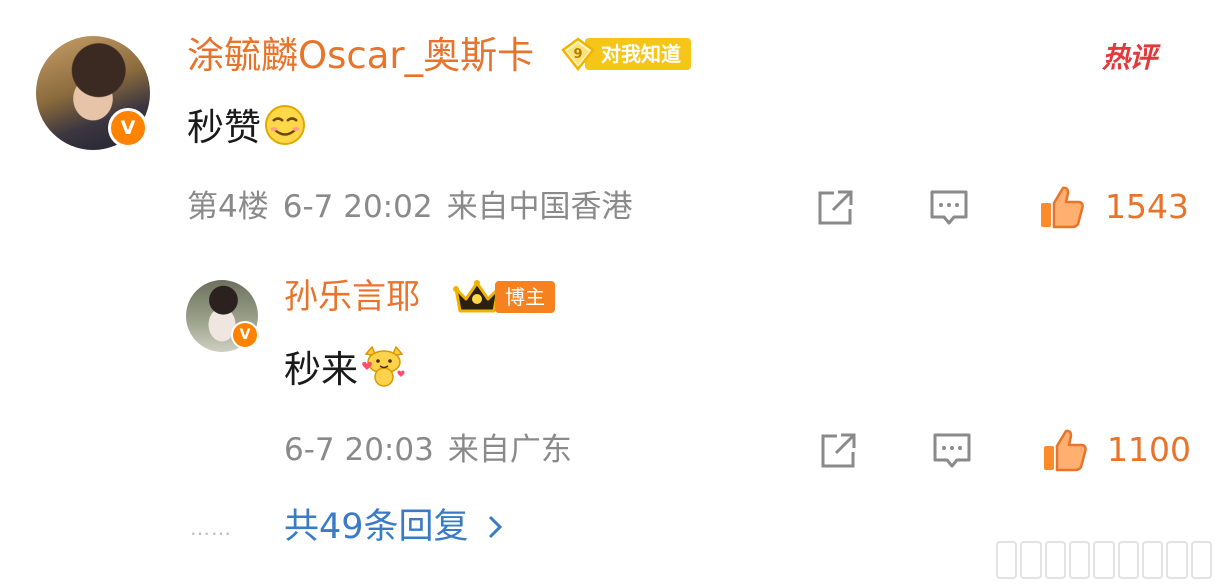 This screenshot has height=588, width=1220. I want to click on reply-time: 6-7 20:03, so click(359, 450).